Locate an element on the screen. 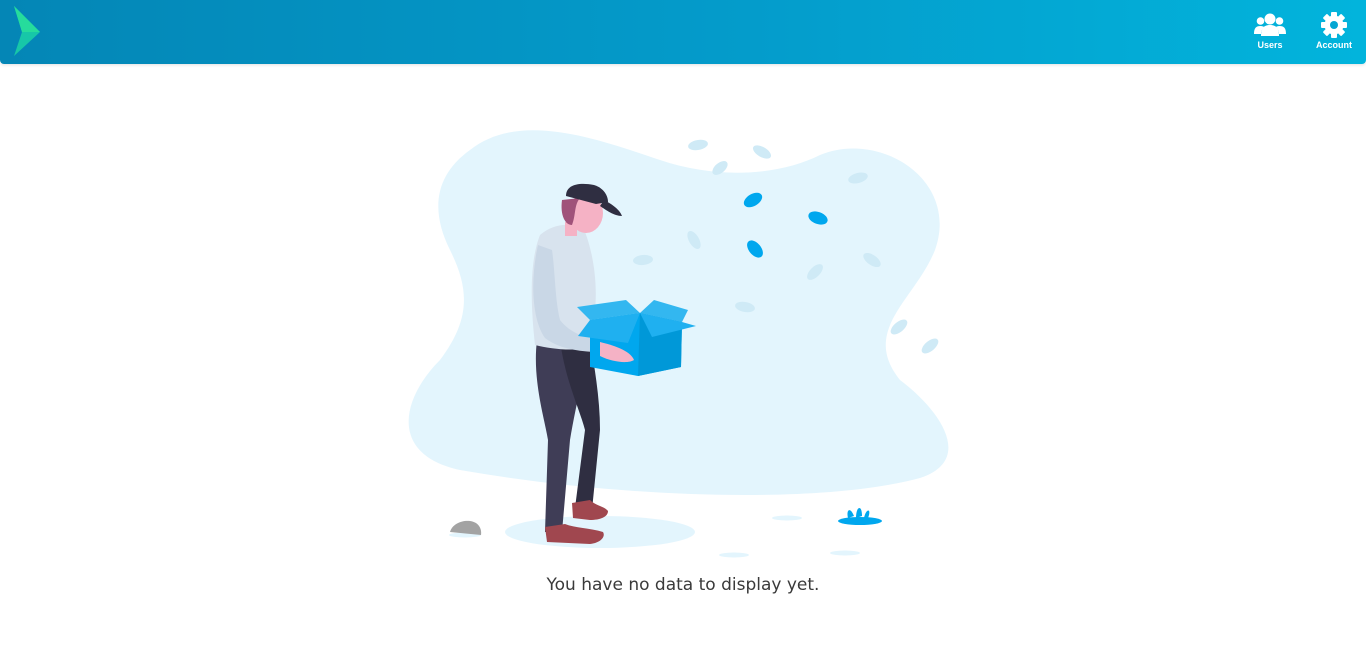 The image size is (1366, 669). plant is located at coordinates (860, 516).